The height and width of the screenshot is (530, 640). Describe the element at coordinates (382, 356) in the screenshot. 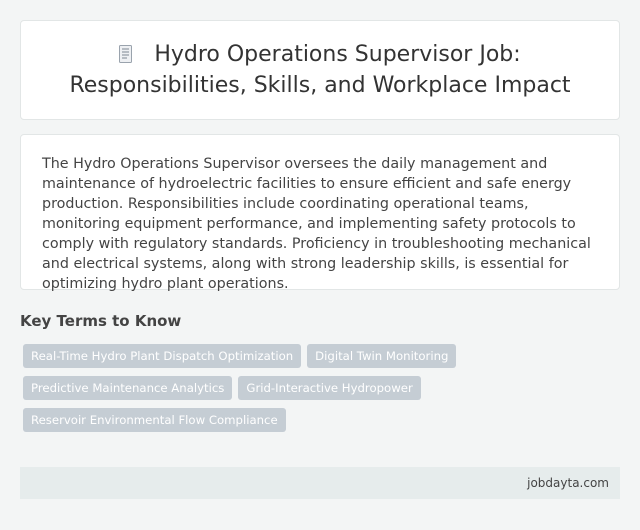

I see `key-term-tag: Digital Twin Monitoring` at that location.